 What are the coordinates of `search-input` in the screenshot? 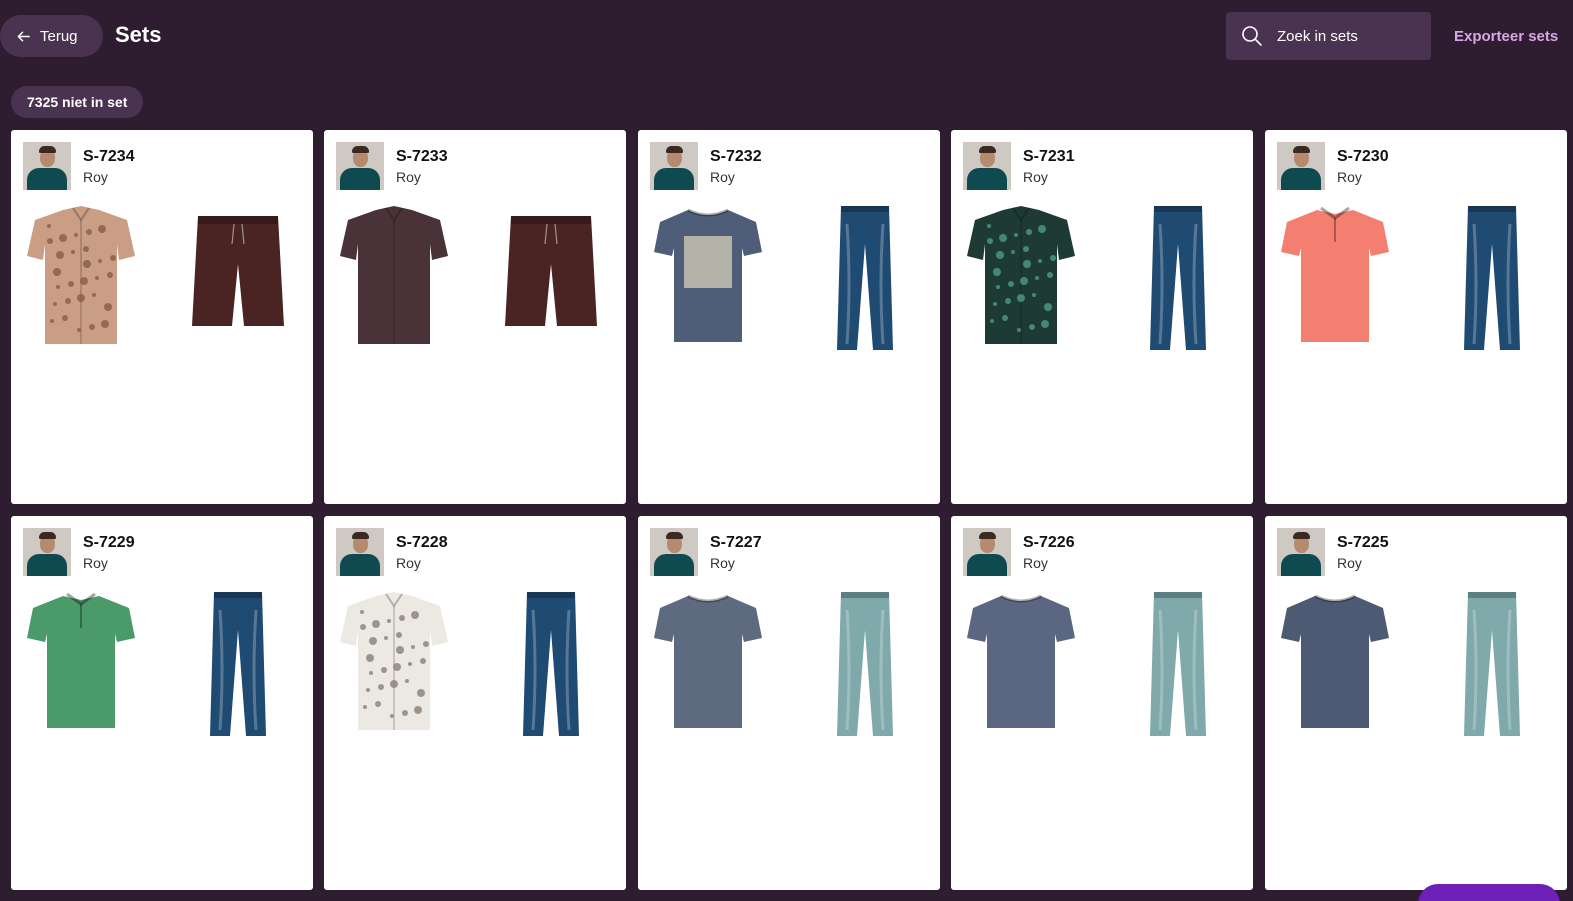 It's located at (1347, 36).